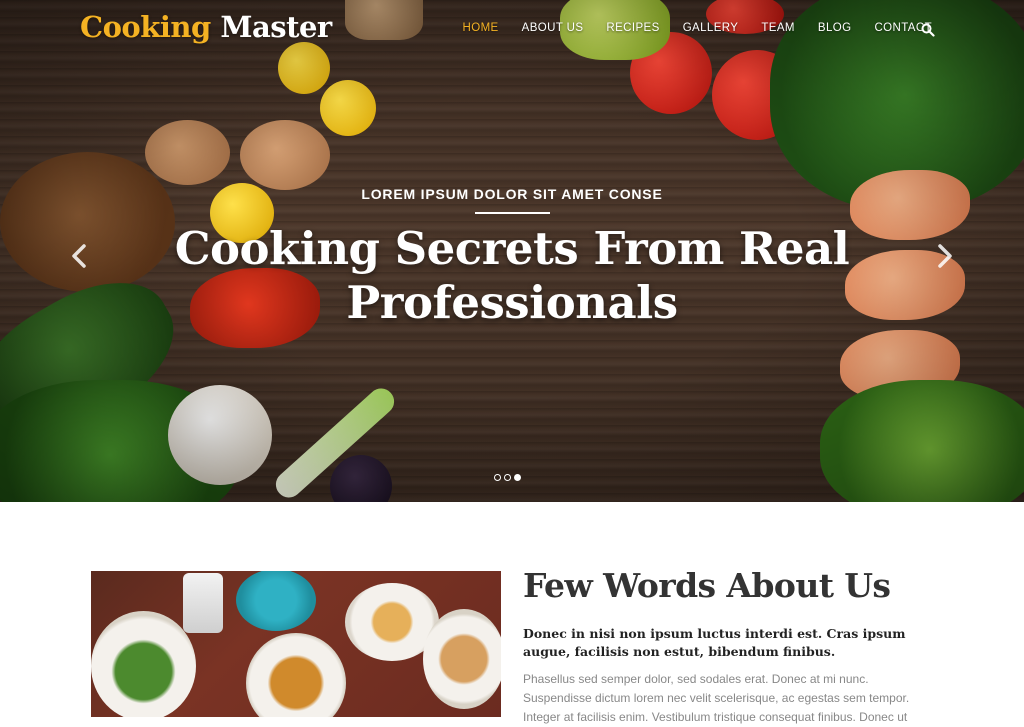  What do you see at coordinates (632, 28) in the screenshot?
I see `nav-recipes: RECIPES` at bounding box center [632, 28].